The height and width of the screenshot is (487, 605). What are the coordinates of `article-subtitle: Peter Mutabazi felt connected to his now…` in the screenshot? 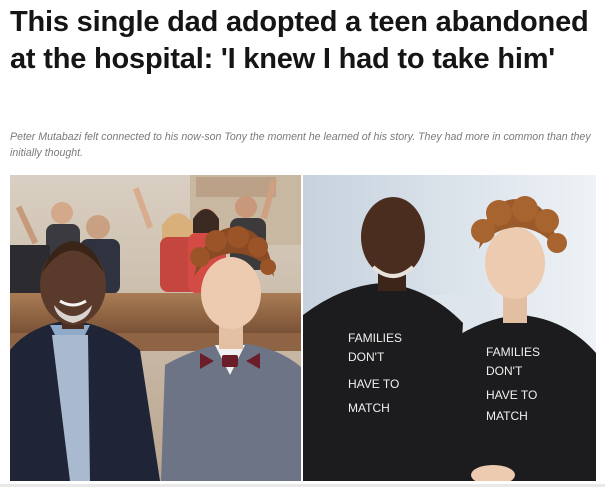 It's located at (300, 145).